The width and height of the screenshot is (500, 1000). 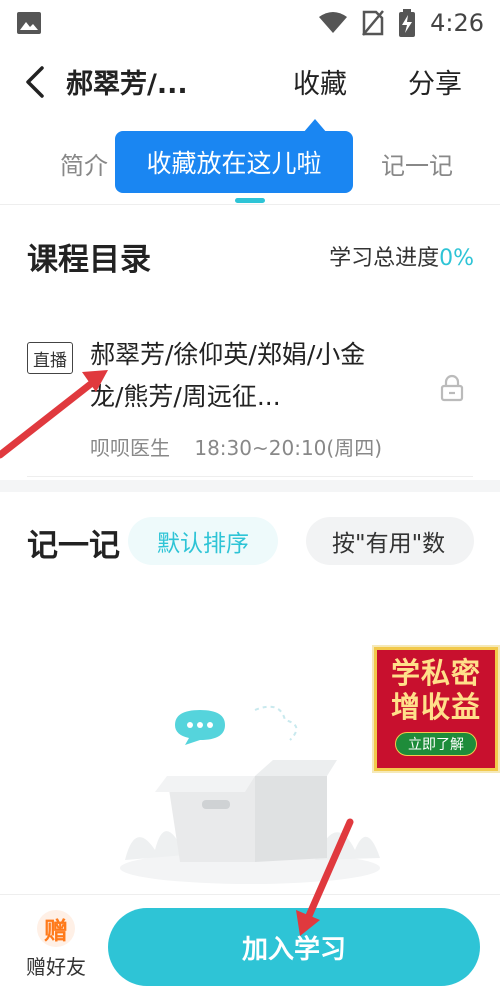 What do you see at coordinates (452, 388) in the screenshot?
I see `lock-icon` at bounding box center [452, 388].